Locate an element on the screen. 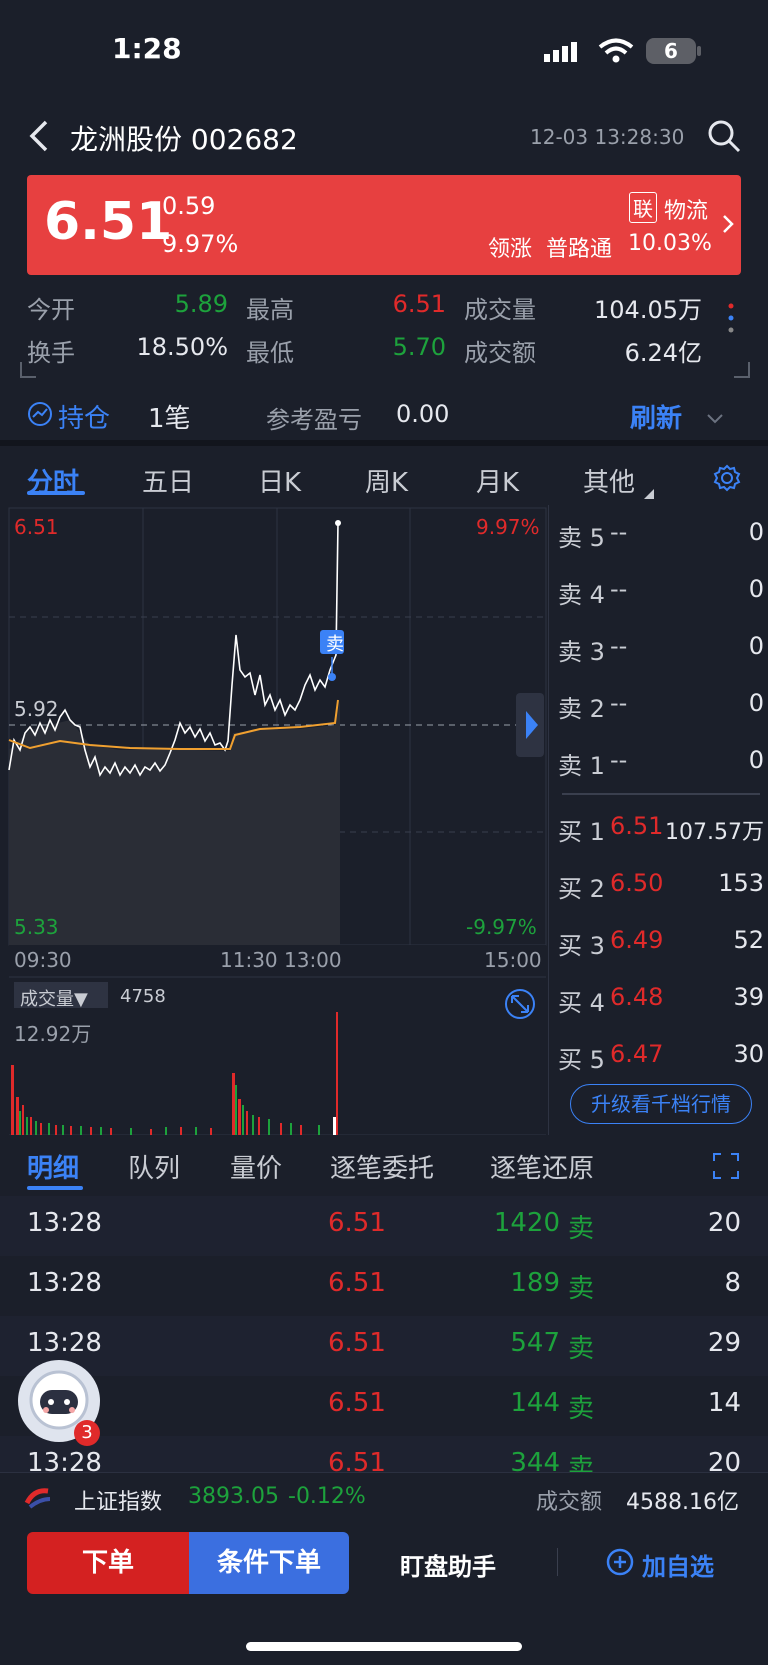  status-time: 1:28 is located at coordinates (147, 48).